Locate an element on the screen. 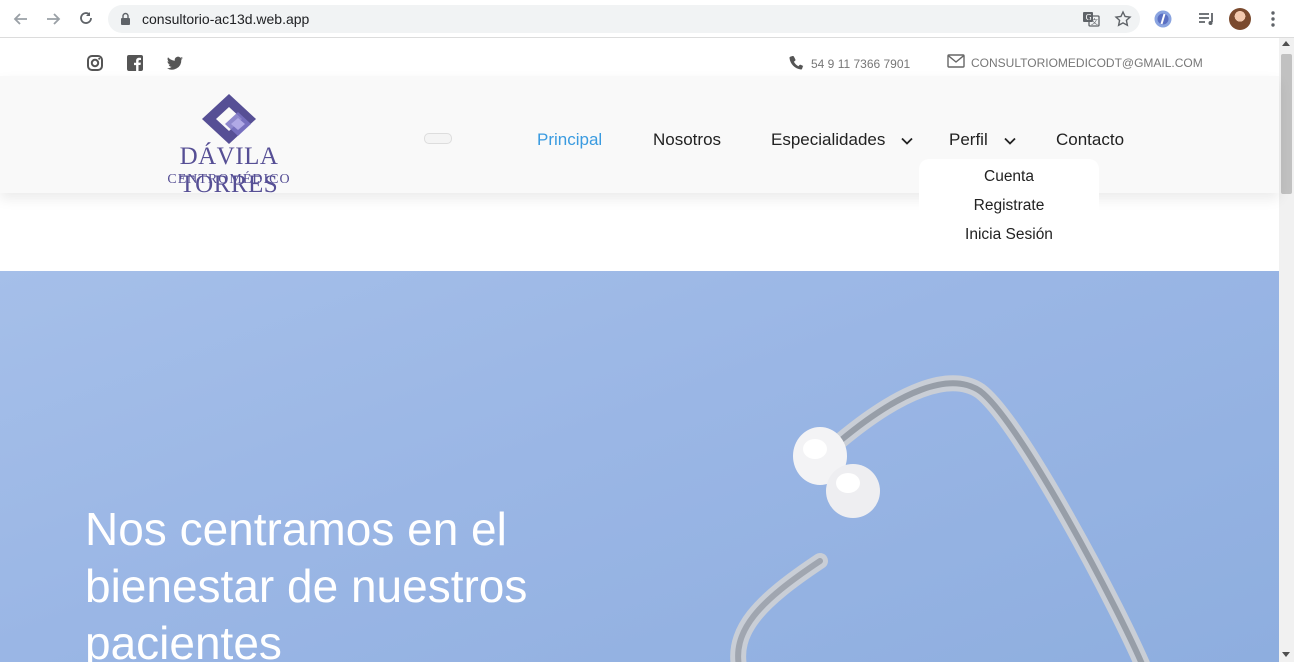 This screenshot has height=662, width=1294. extension-icon is located at coordinates (1163, 21).